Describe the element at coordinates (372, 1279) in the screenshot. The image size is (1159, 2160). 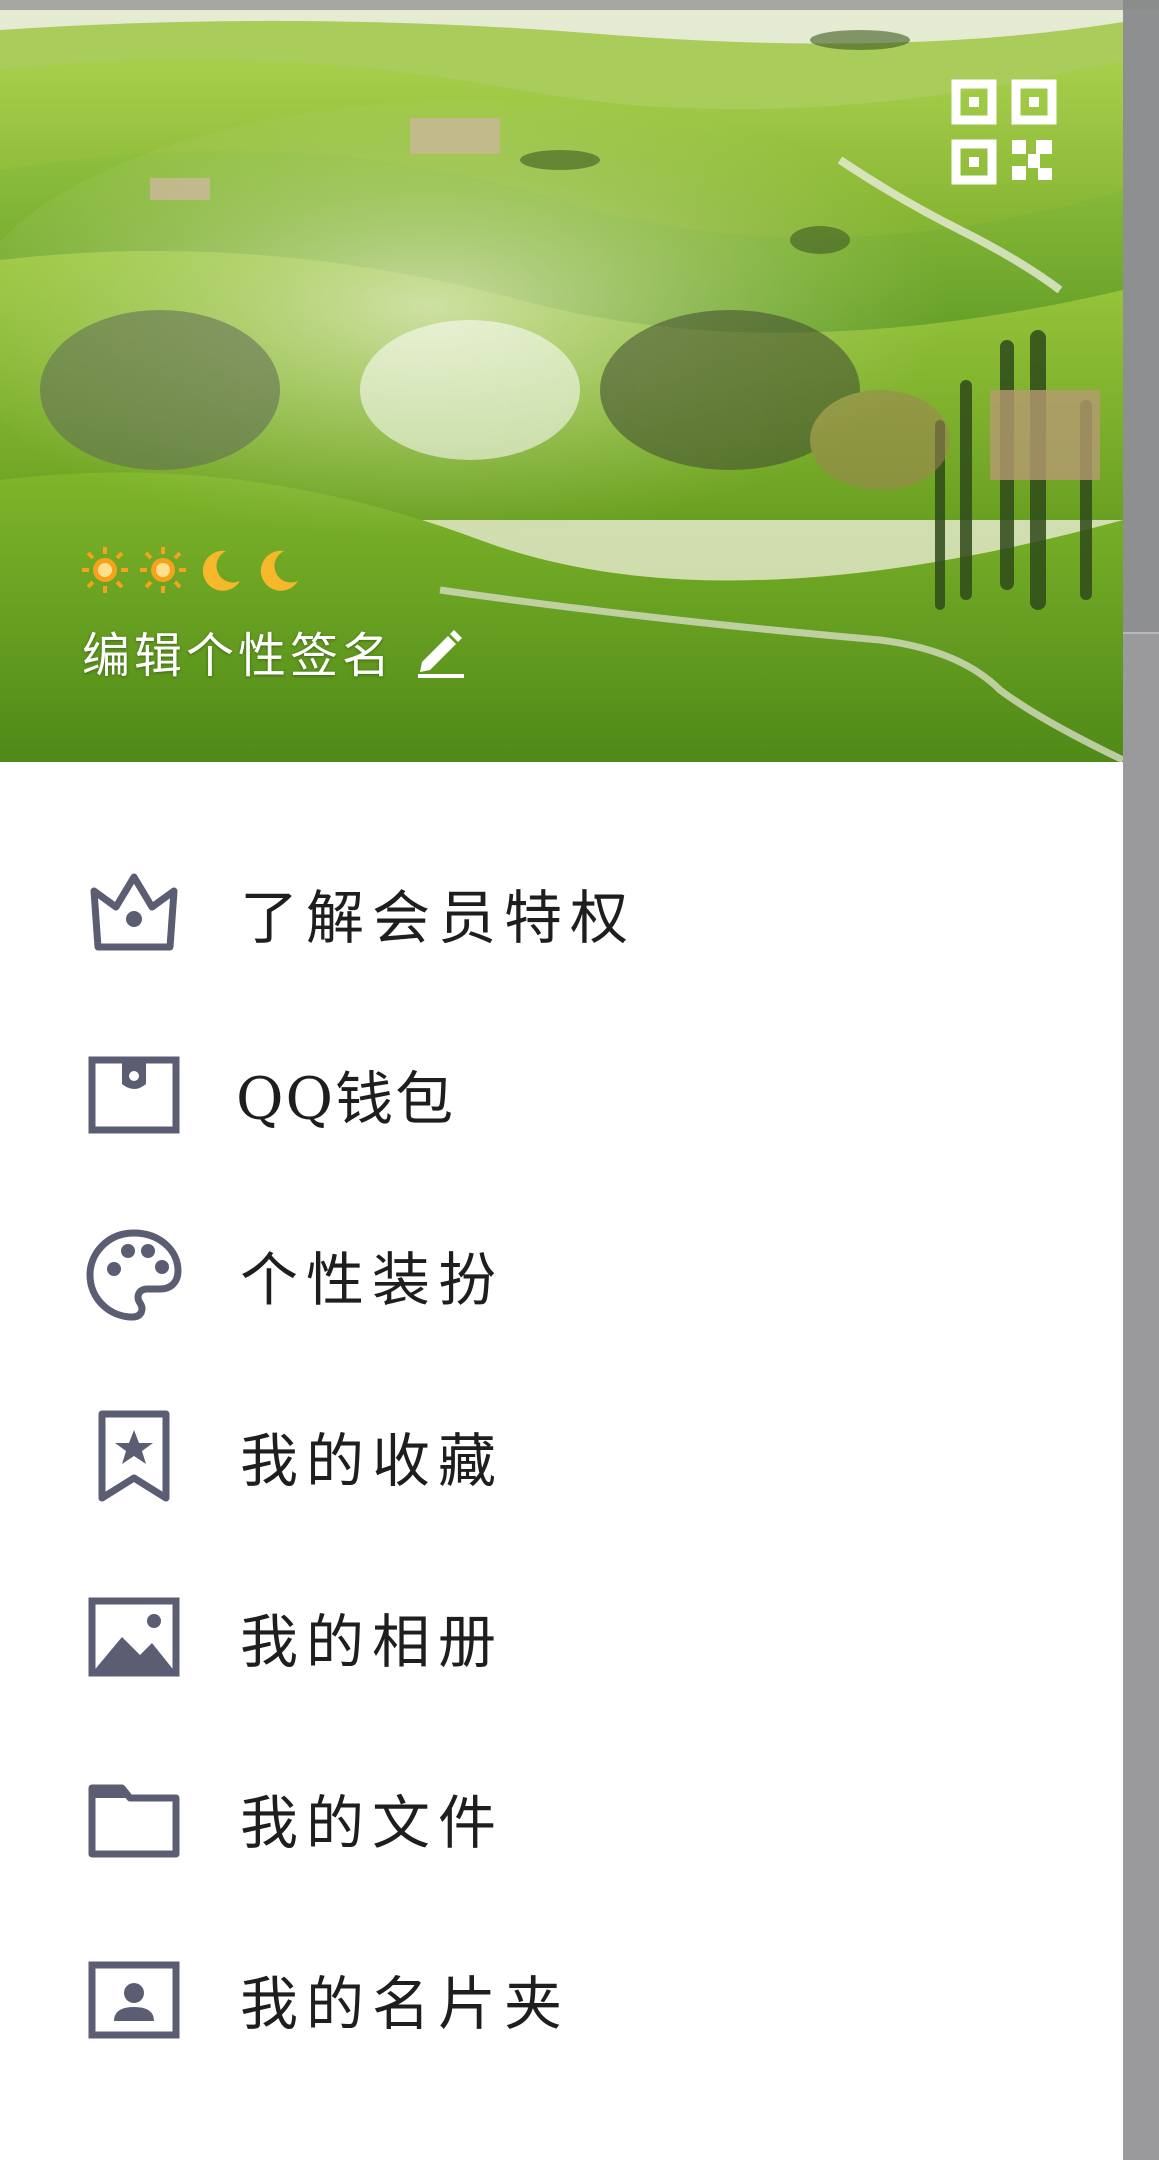
I see `menu-item-label: 个性装扮` at that location.